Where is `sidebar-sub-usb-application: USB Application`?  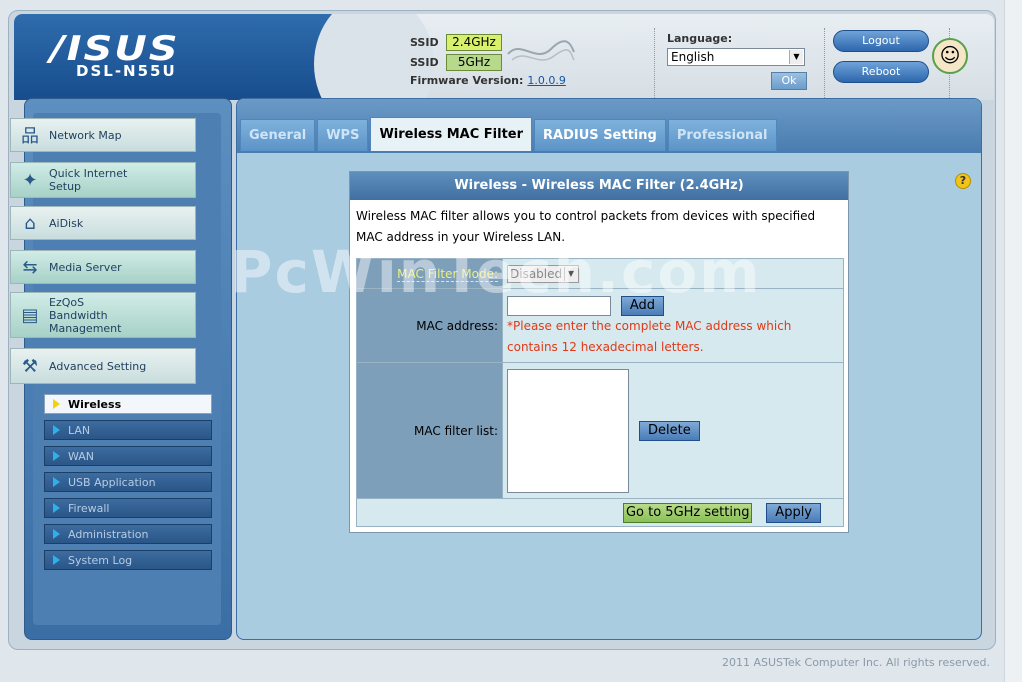
sidebar-sub-usb-application: USB Application is located at coordinates (128, 482).